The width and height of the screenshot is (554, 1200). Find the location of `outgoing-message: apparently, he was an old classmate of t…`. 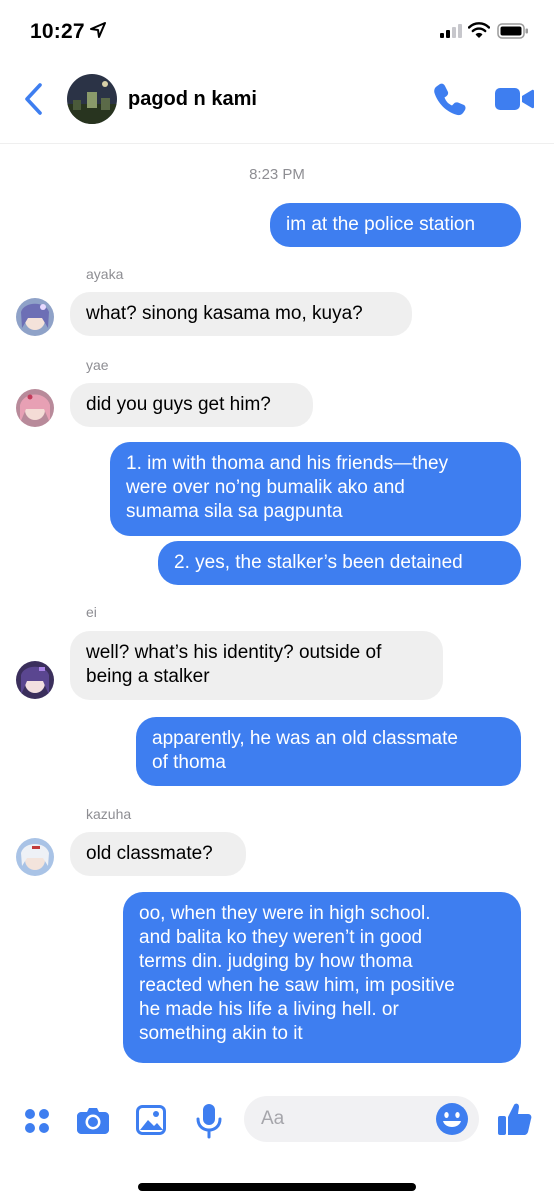

outgoing-message: apparently, he was an old classmate of t… is located at coordinates (328, 751).